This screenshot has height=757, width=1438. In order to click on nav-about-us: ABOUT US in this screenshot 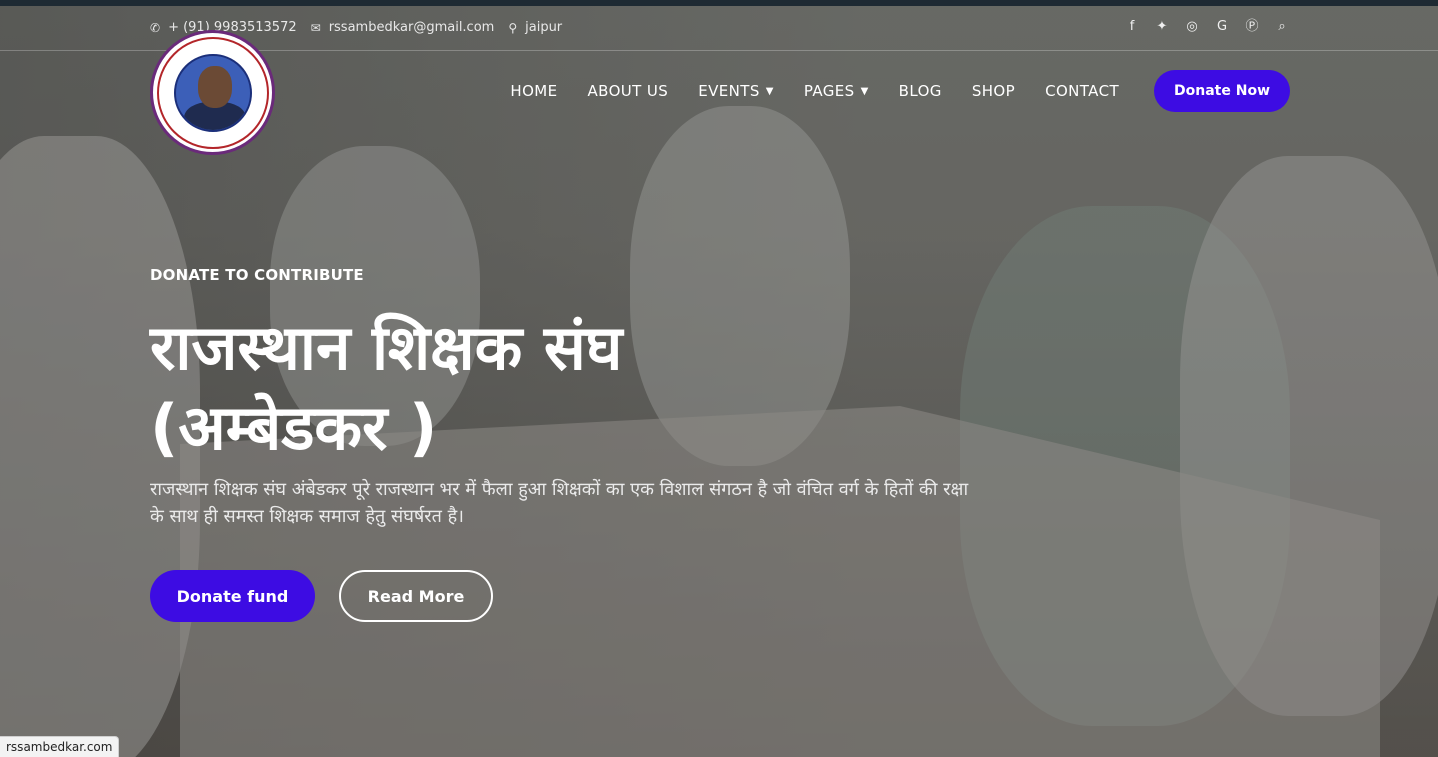, I will do `click(628, 91)`.